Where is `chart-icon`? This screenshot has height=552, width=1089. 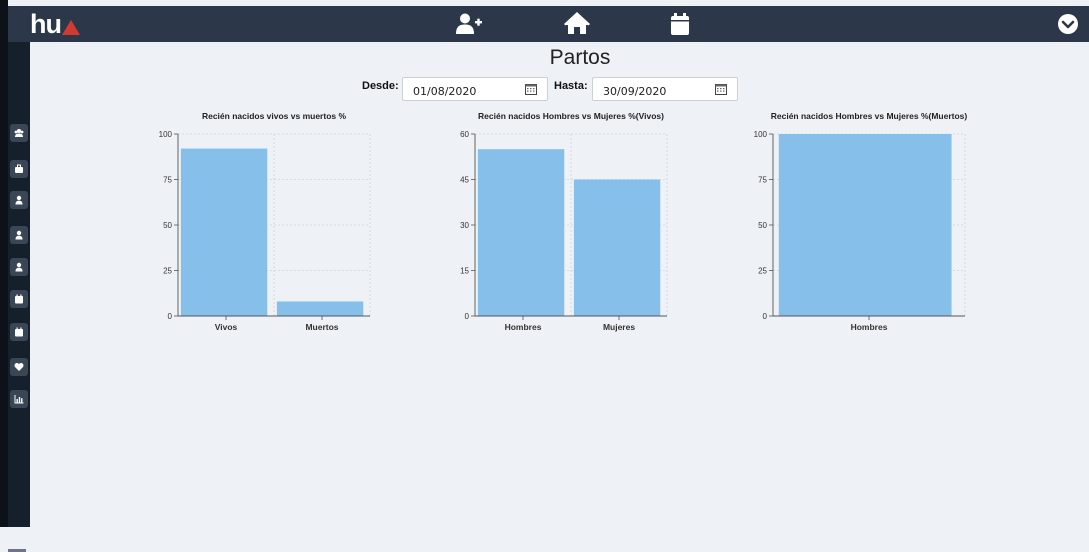
chart-icon is located at coordinates (19, 399).